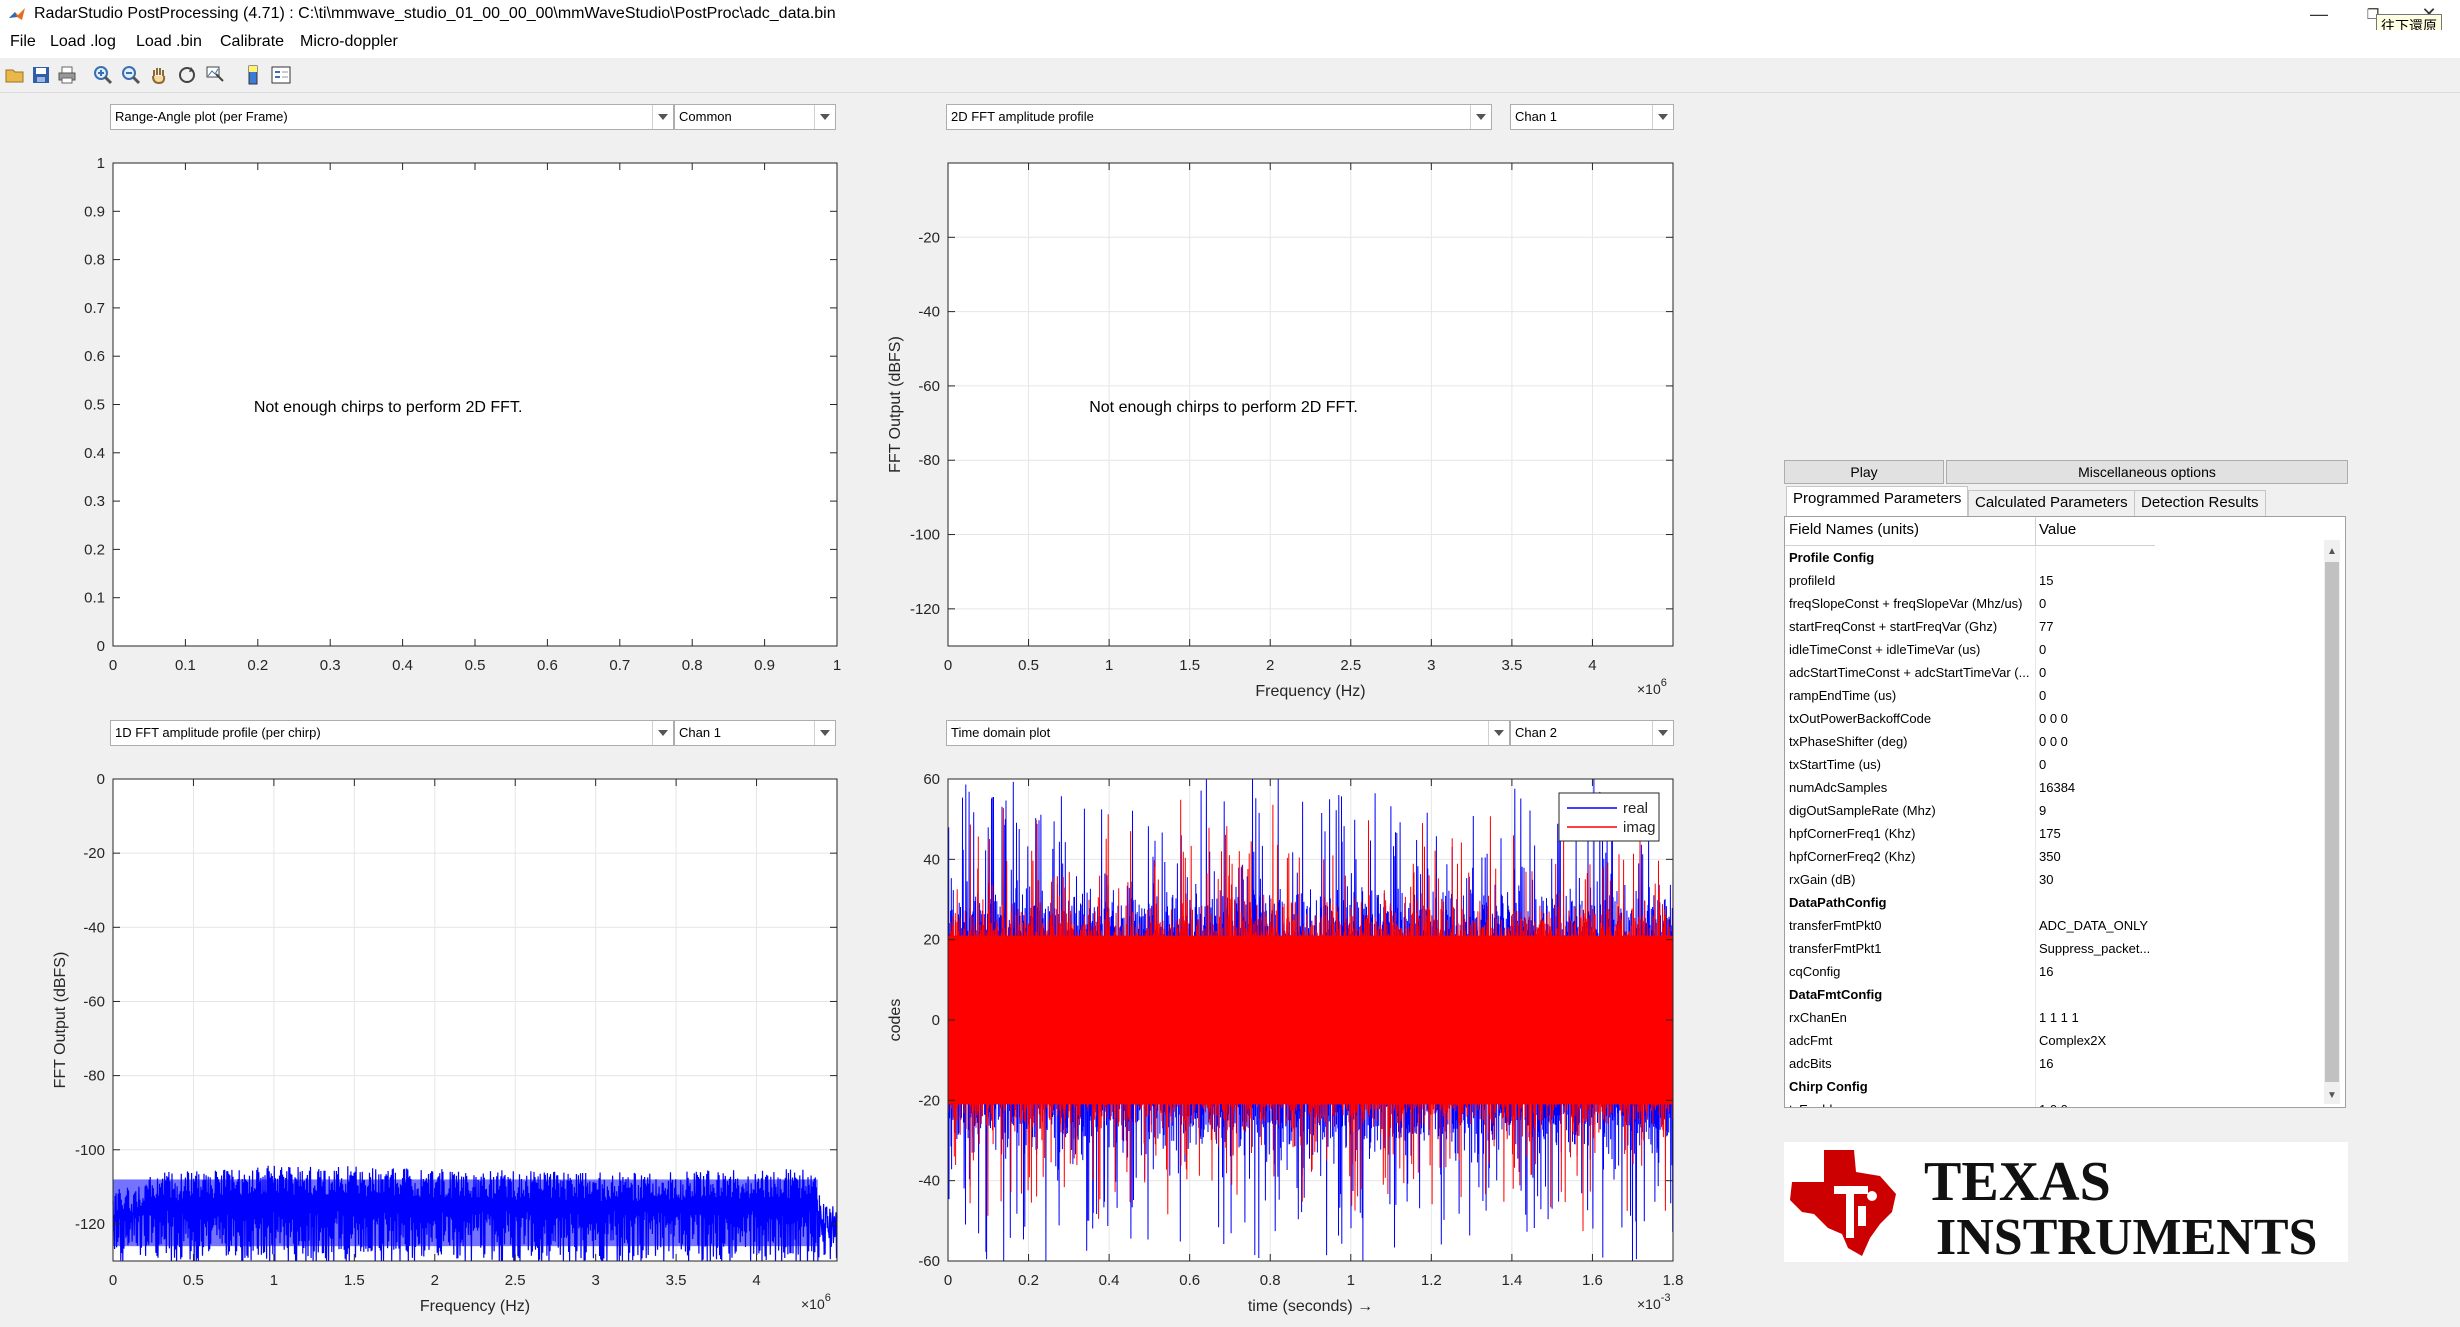 Image resolution: width=2460 pixels, height=1327 pixels. Describe the element at coordinates (1810, 1063) in the screenshot. I see `field-name-cell: adcBits` at that location.